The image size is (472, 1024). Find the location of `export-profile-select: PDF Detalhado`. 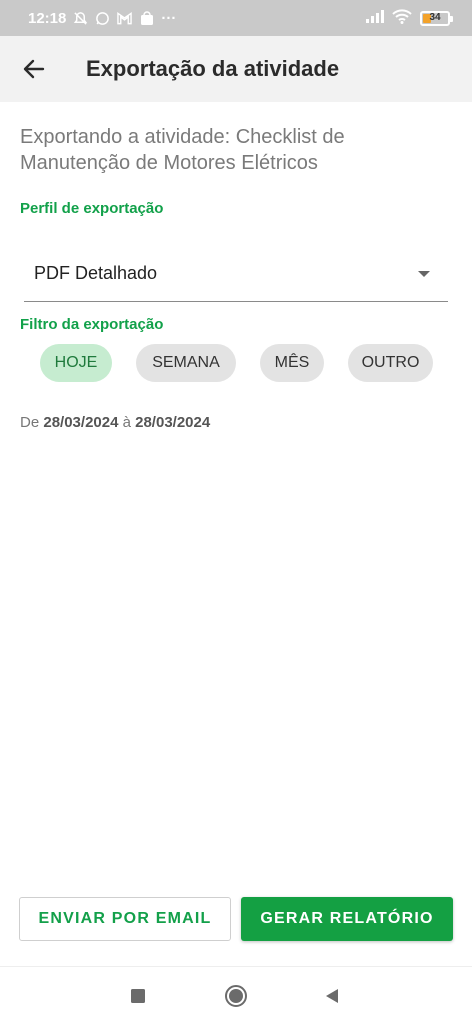

export-profile-select: PDF Detalhado is located at coordinates (236, 274).